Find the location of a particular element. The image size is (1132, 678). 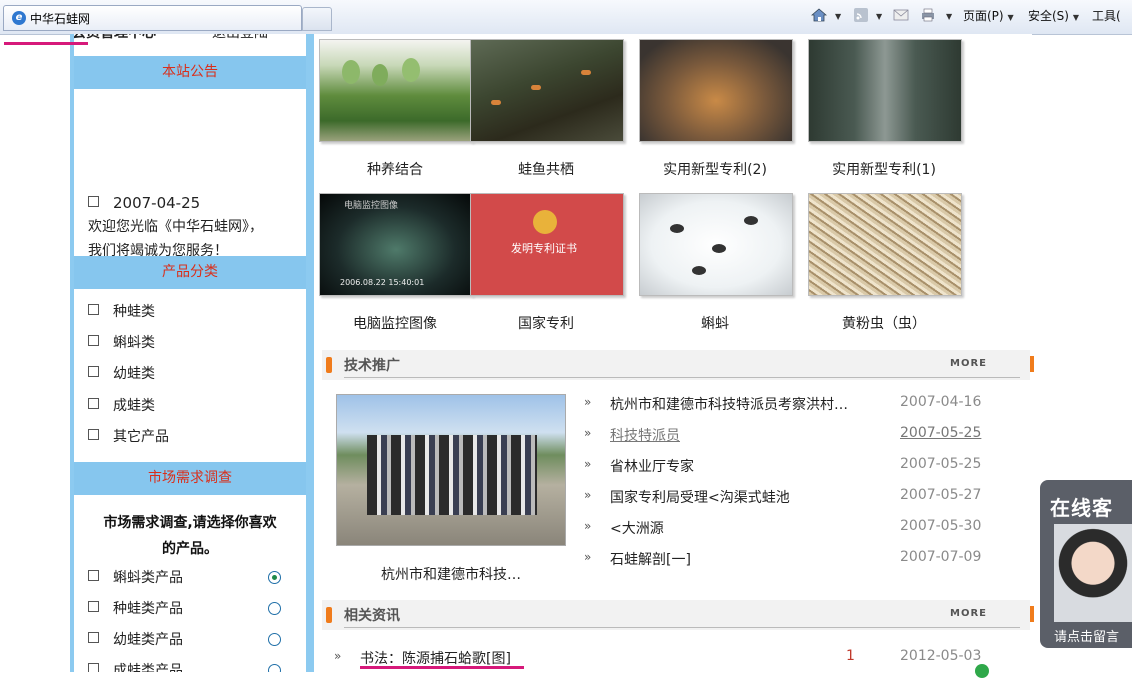

gallery-caption: 实用新型专利(1) is located at coordinates (884, 169).